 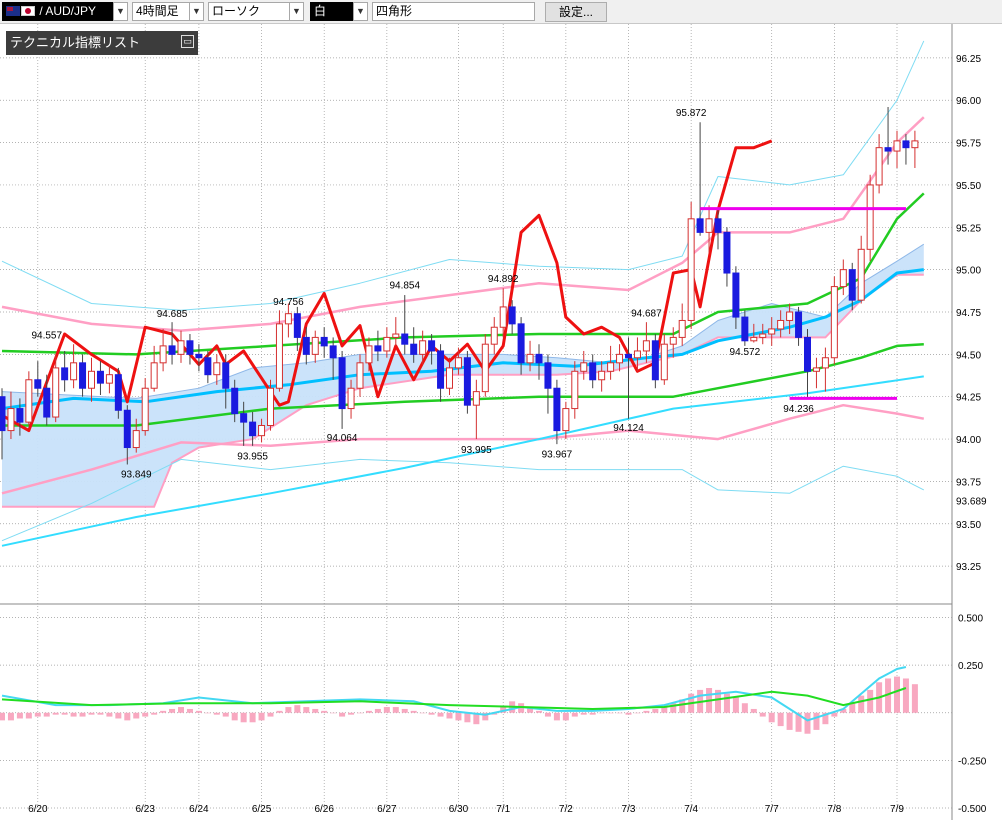 I want to click on y-tick-label: 95.00, so click(x=968, y=271).